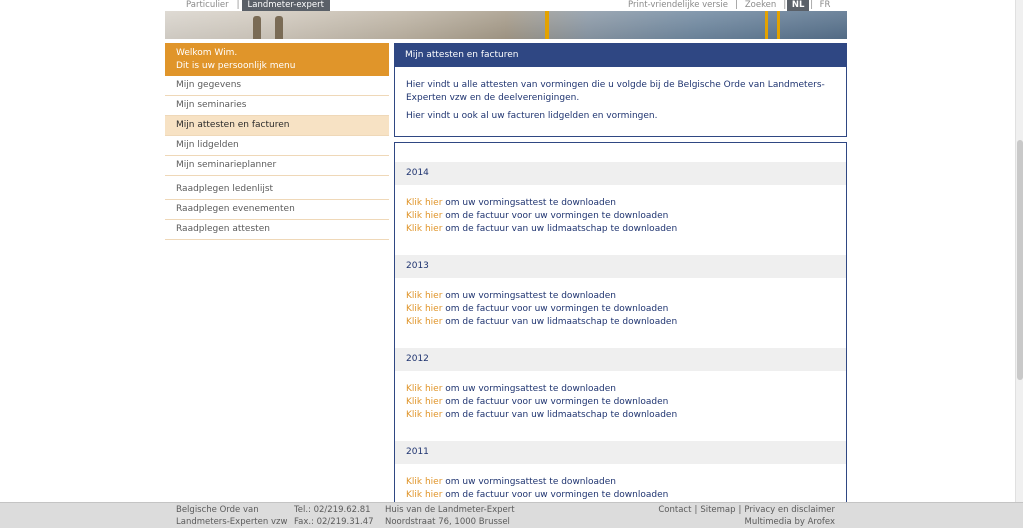 This screenshot has height=528, width=1023. What do you see at coordinates (620, 266) in the screenshot?
I see `year-heading: 2013` at bounding box center [620, 266].